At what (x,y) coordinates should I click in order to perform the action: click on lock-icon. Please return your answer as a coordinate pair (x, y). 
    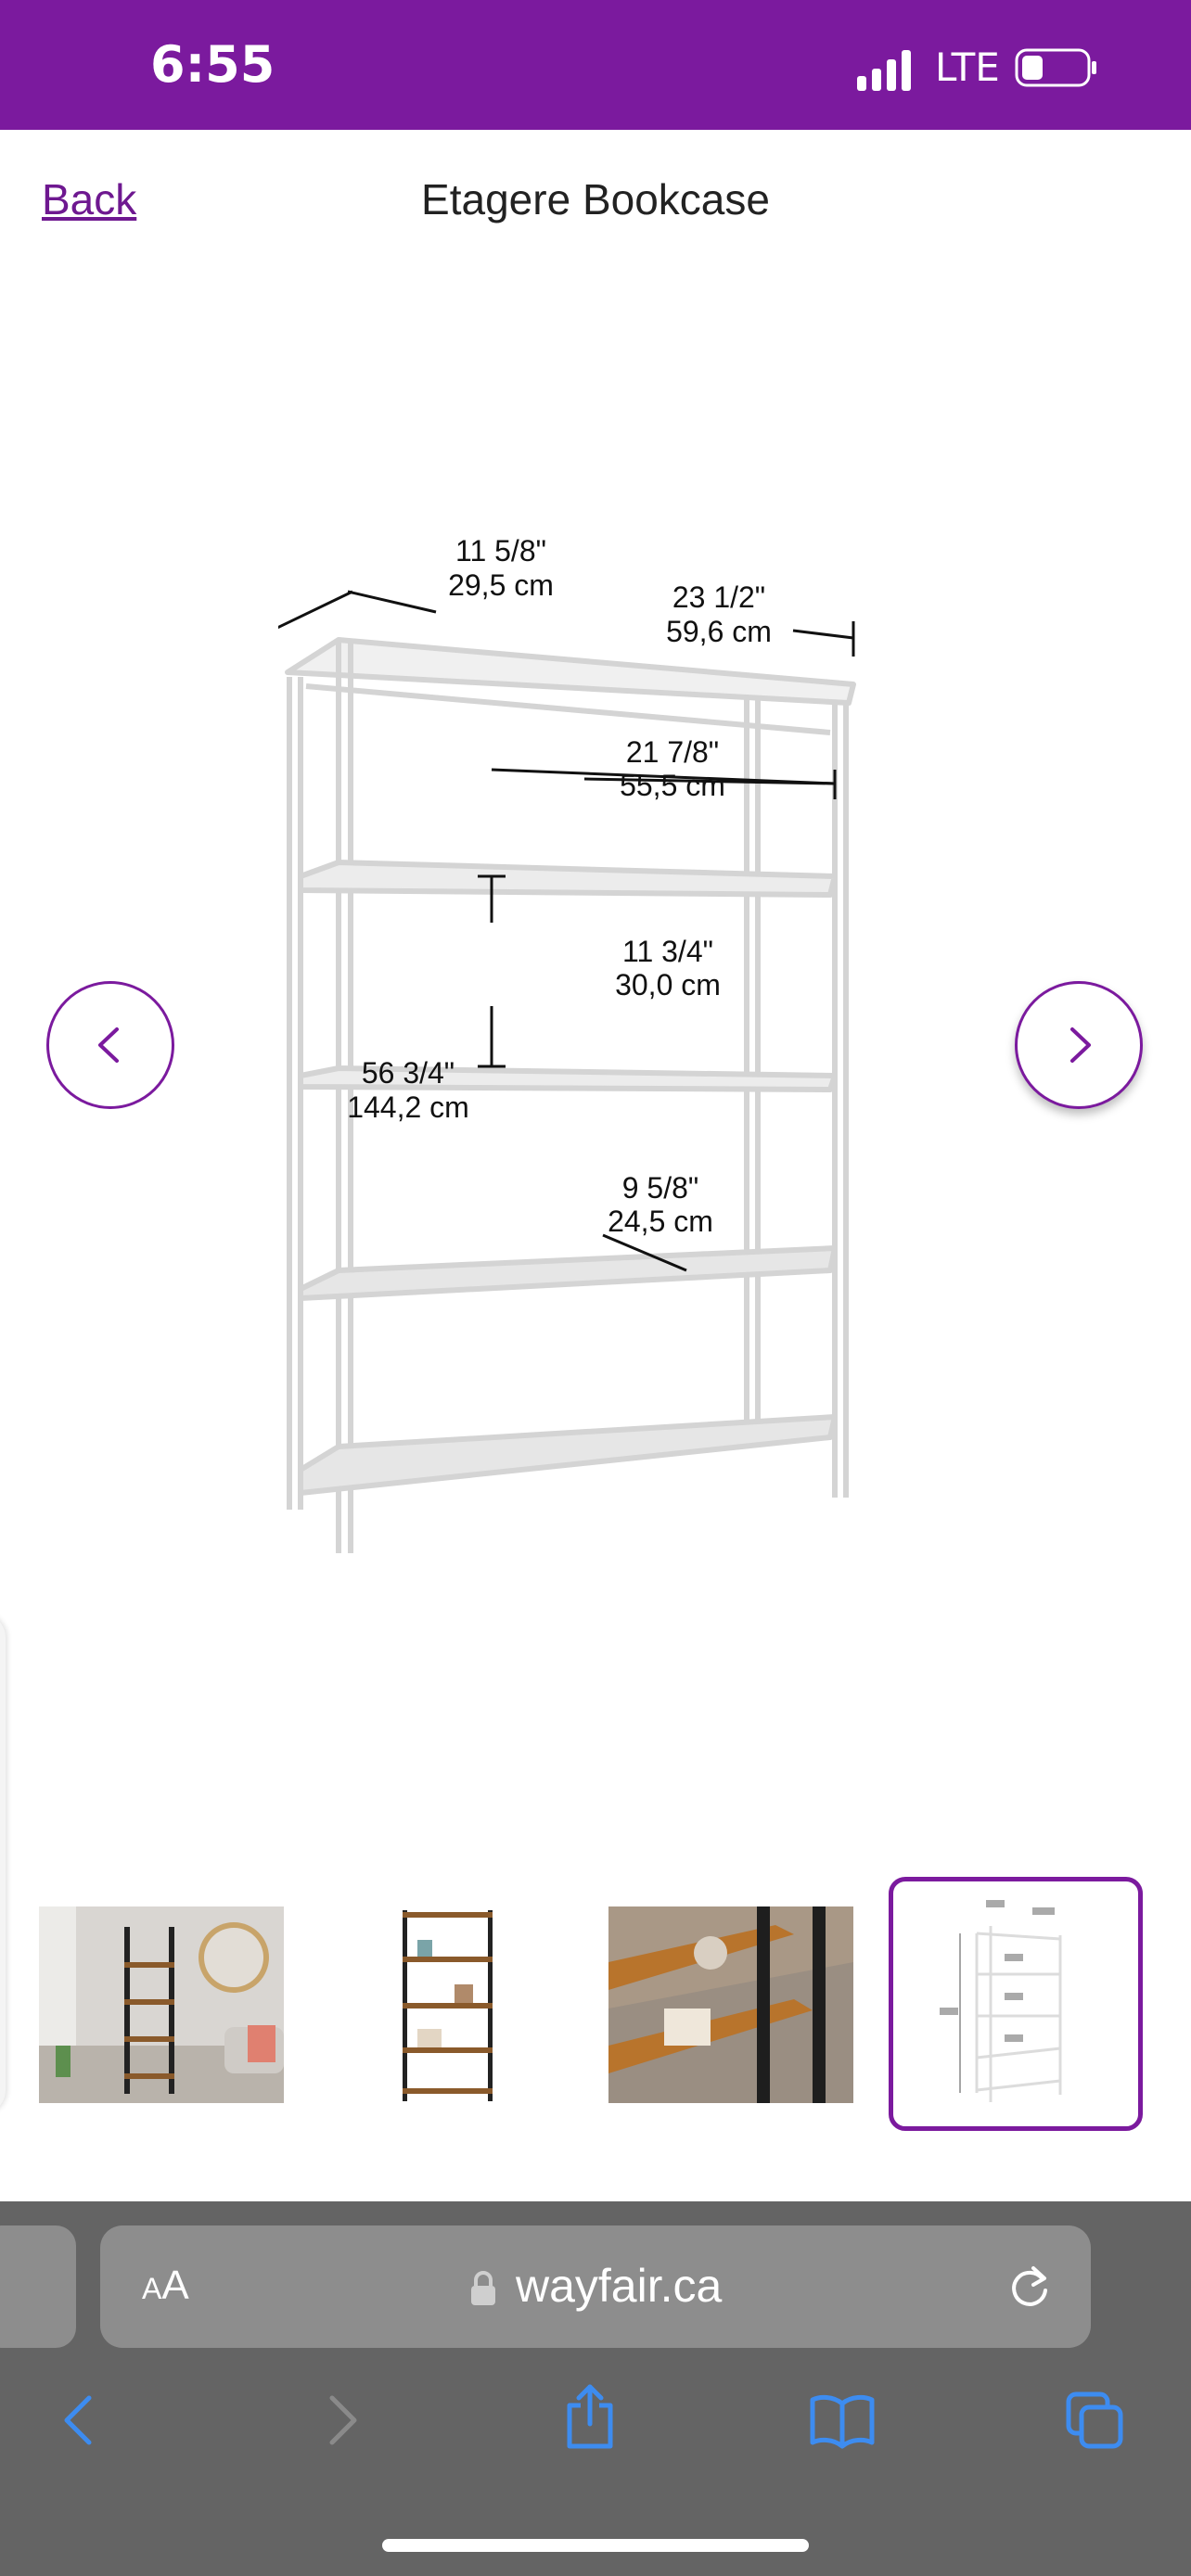
    Looking at the image, I should click on (483, 2288).